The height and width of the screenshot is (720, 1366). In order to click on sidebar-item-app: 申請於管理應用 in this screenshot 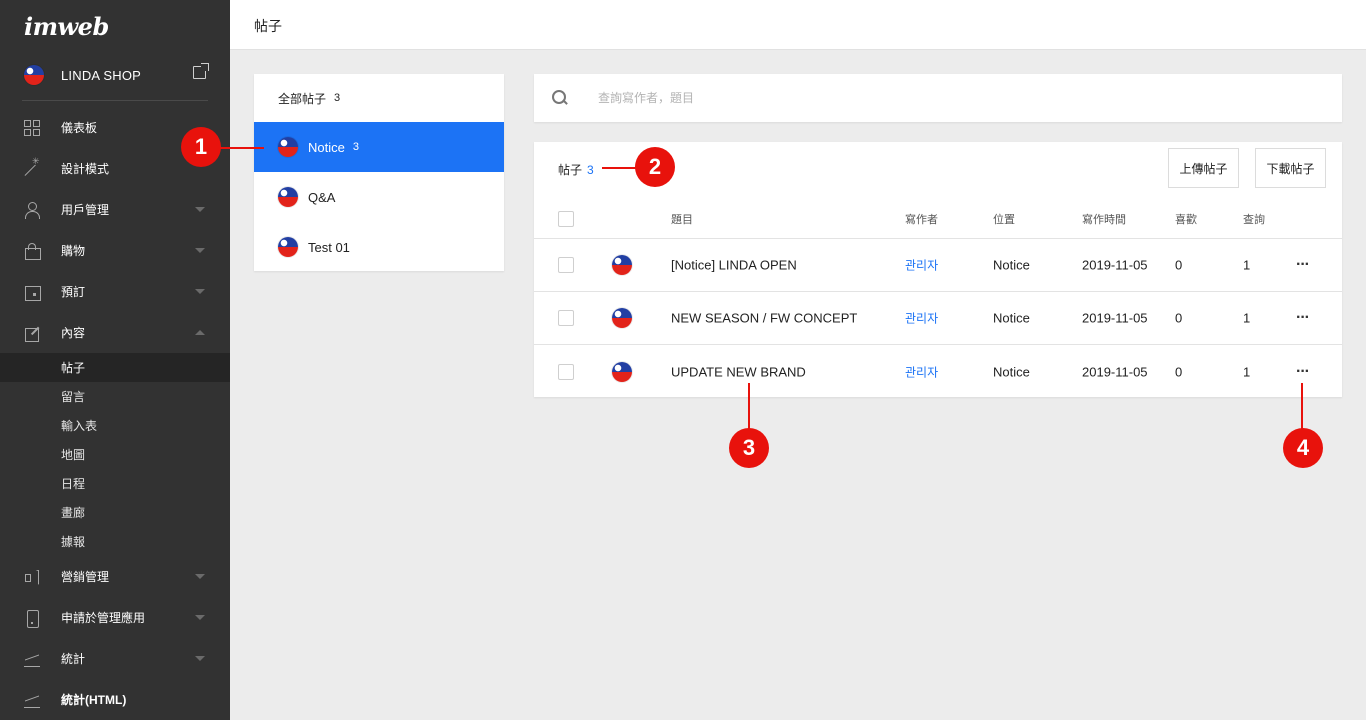, I will do `click(115, 617)`.